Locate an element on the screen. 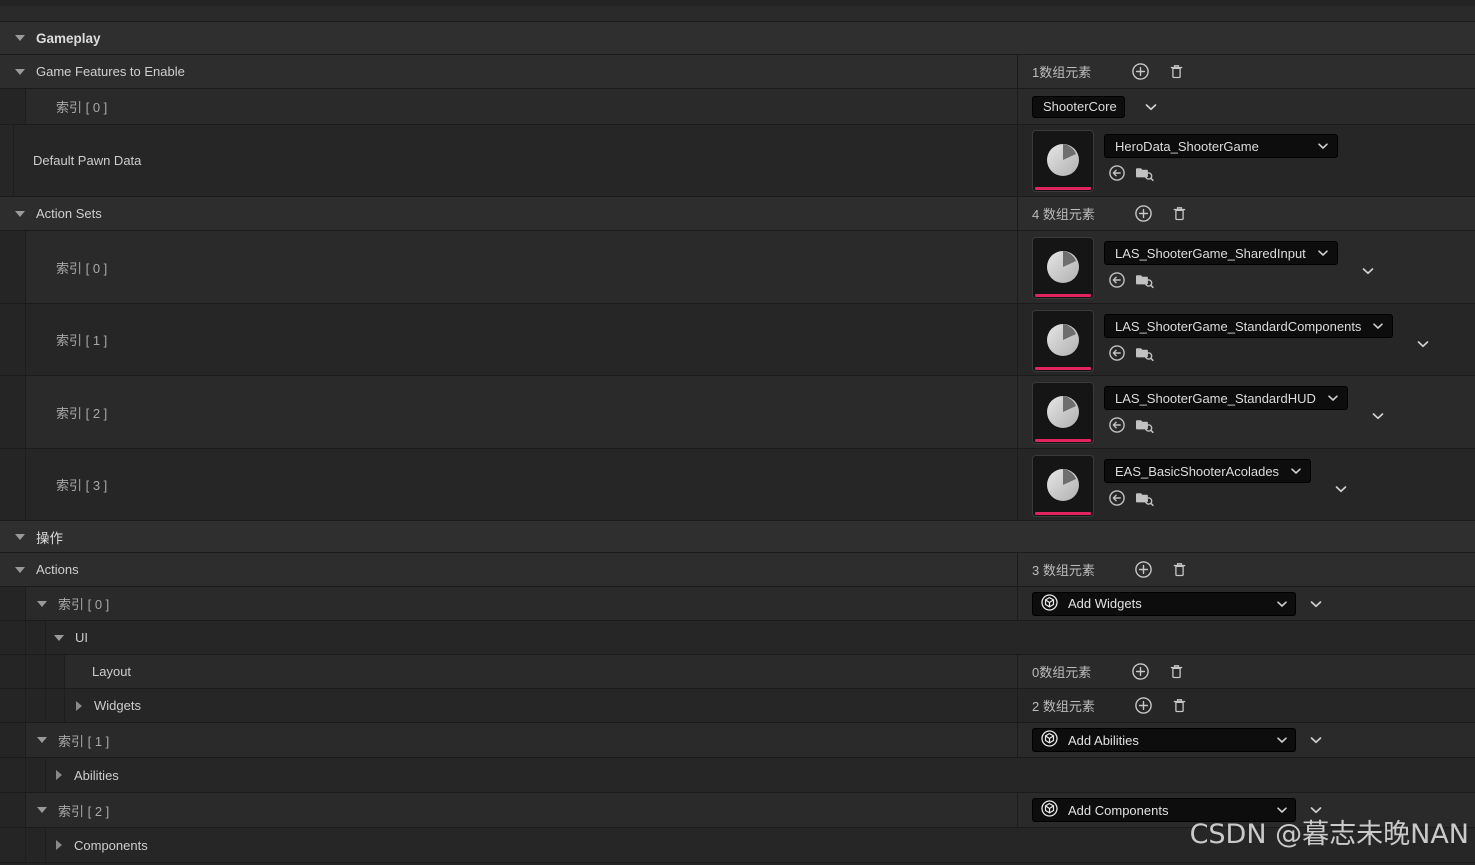 The image size is (1475, 865). row-label: Actions is located at coordinates (57, 569).